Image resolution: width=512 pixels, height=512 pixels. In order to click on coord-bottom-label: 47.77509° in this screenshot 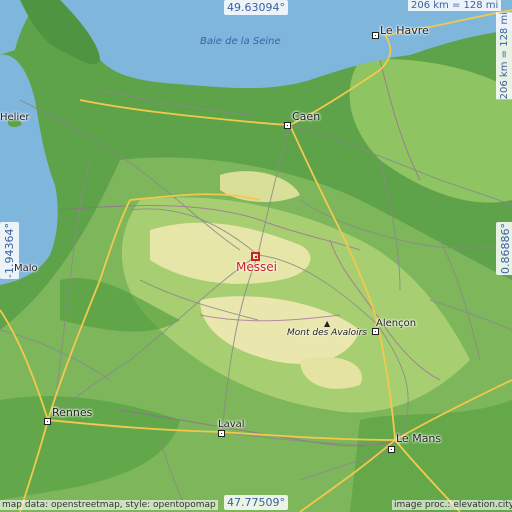, I will do `click(256, 502)`.